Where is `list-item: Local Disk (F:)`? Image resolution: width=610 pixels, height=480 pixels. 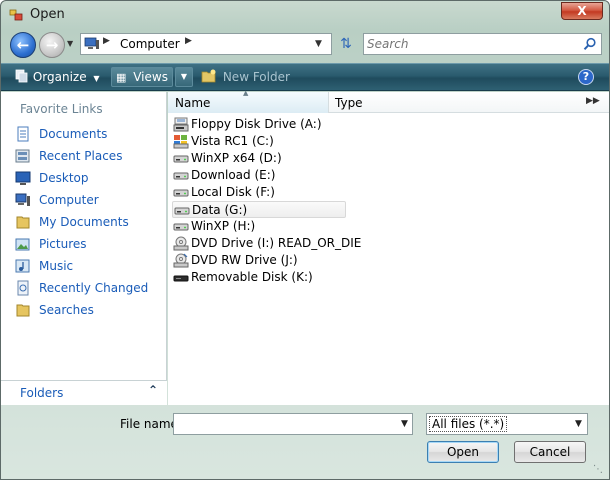
list-item: Local Disk (F:) is located at coordinates (259, 192).